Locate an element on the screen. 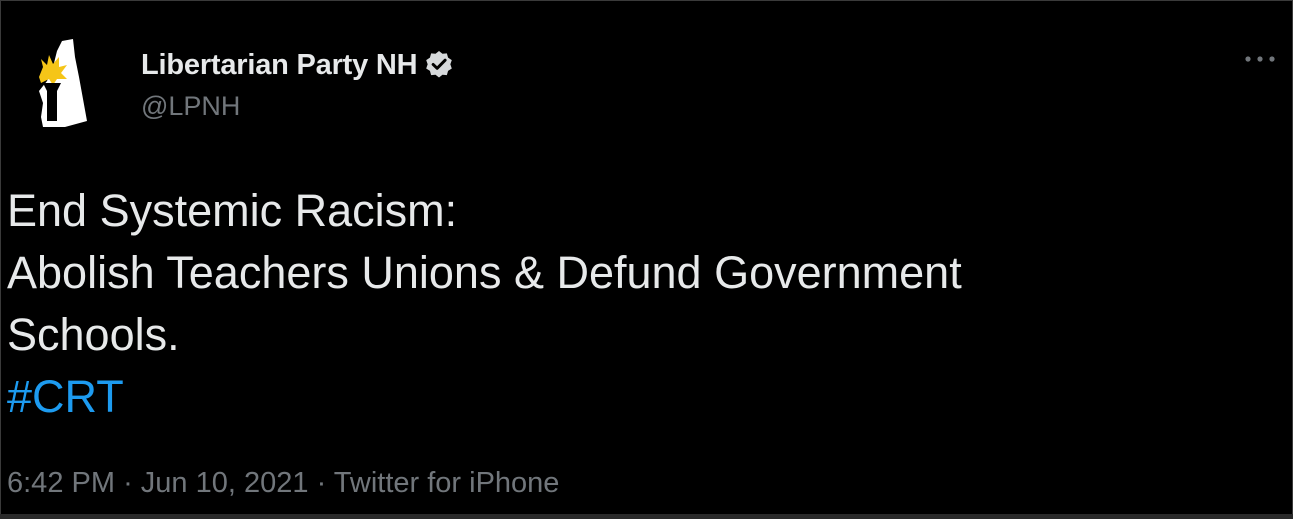 This screenshot has height=519, width=1293. tweet-header: Libertarian Party NH @LPNH is located at coordinates (242, 87).